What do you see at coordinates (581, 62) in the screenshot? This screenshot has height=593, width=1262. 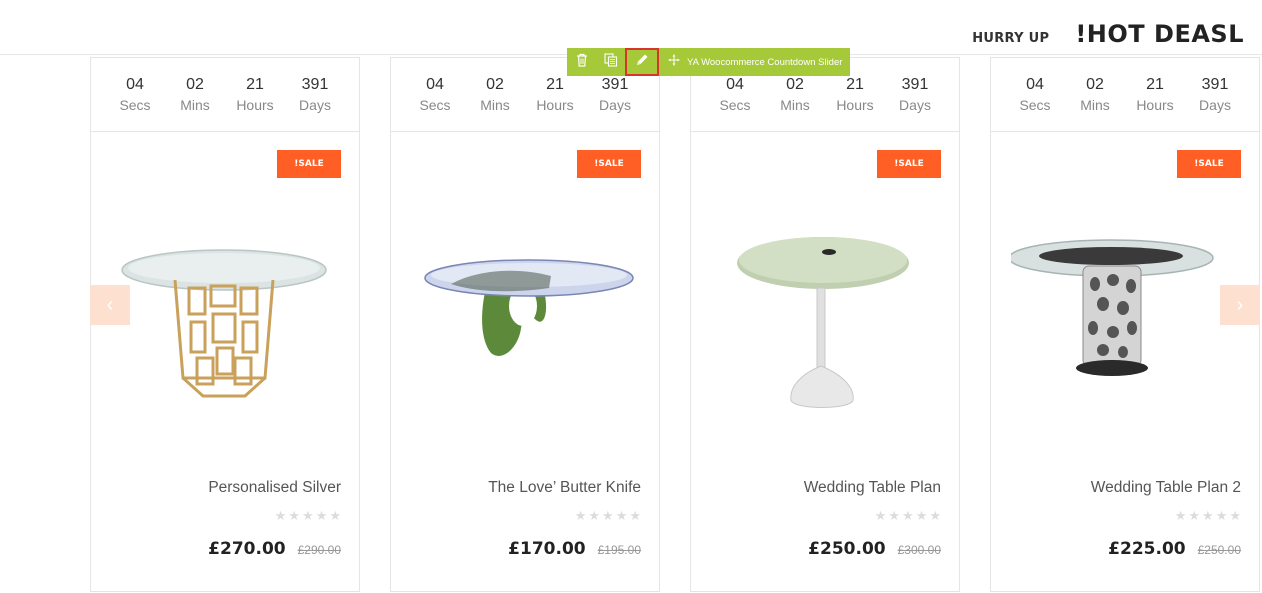 I see `delete-widget-button` at bounding box center [581, 62].